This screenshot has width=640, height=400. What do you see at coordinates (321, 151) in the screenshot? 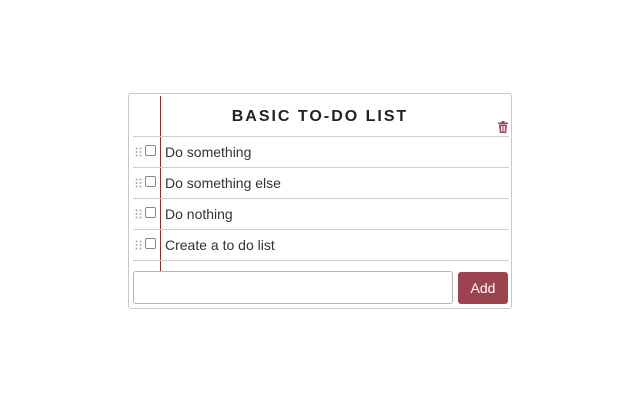
I see `list-item: Do something` at bounding box center [321, 151].